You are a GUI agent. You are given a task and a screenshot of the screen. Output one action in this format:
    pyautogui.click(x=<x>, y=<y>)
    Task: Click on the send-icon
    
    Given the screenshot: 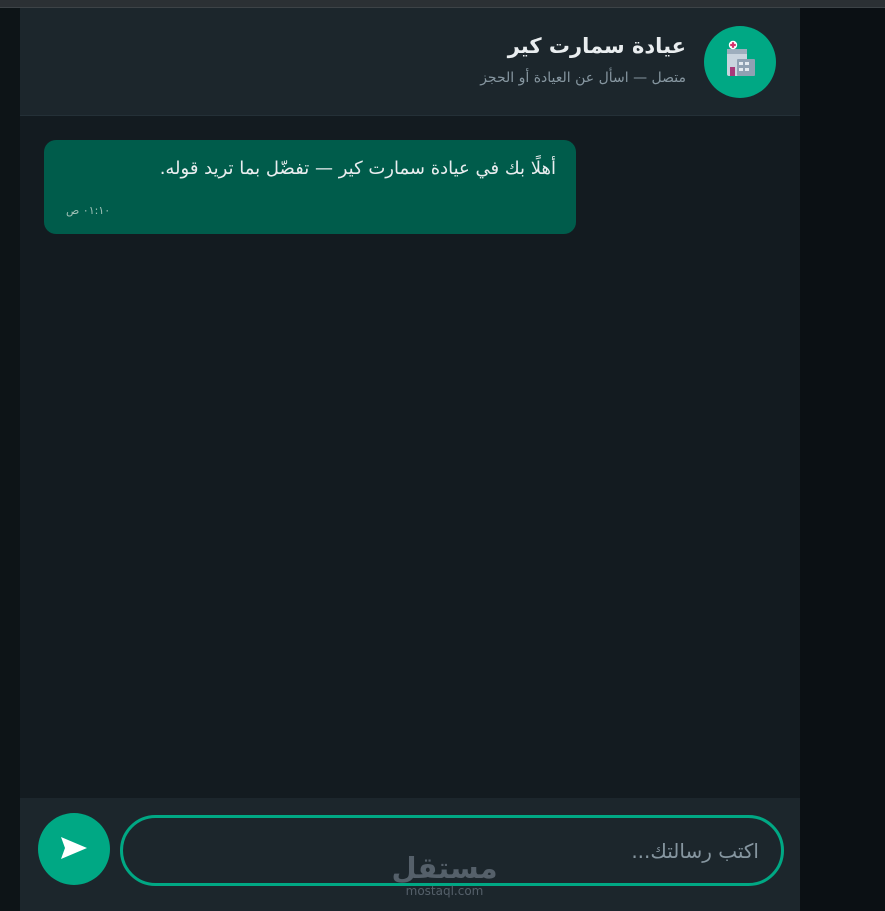 What is the action you would take?
    pyautogui.click(x=74, y=849)
    